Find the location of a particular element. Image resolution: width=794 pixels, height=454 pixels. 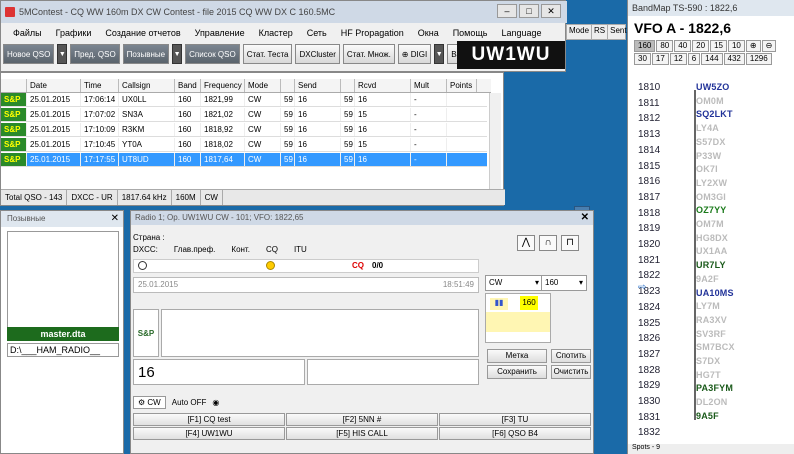

spot-callsign: PA3FYM is located at coordinates (714, 388).